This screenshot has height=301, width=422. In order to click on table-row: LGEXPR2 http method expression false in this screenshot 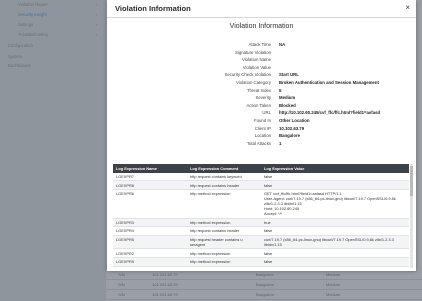, I will do `click(261, 253)`.